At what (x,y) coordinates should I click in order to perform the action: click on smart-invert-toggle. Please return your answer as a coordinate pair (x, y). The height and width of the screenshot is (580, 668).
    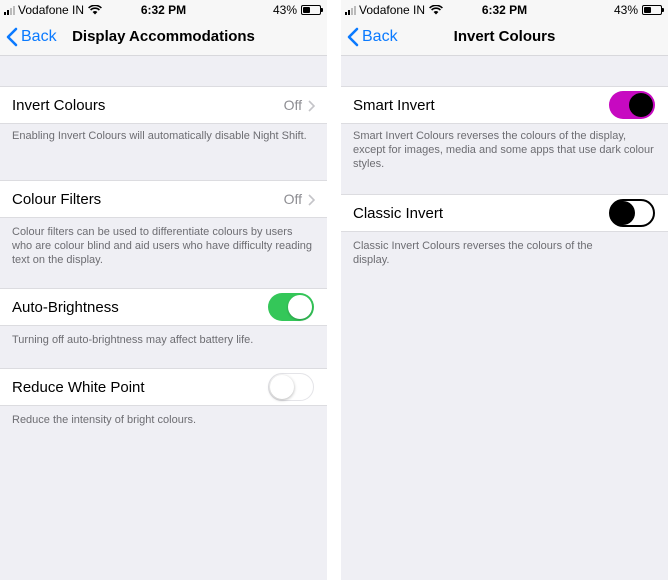
    Looking at the image, I should click on (632, 105).